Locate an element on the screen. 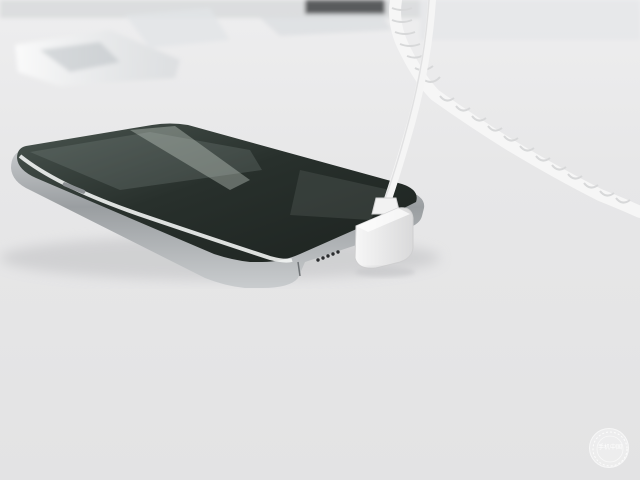 The height and width of the screenshot is (480, 640). watermark-text: 手机中国 is located at coordinates (609, 447).